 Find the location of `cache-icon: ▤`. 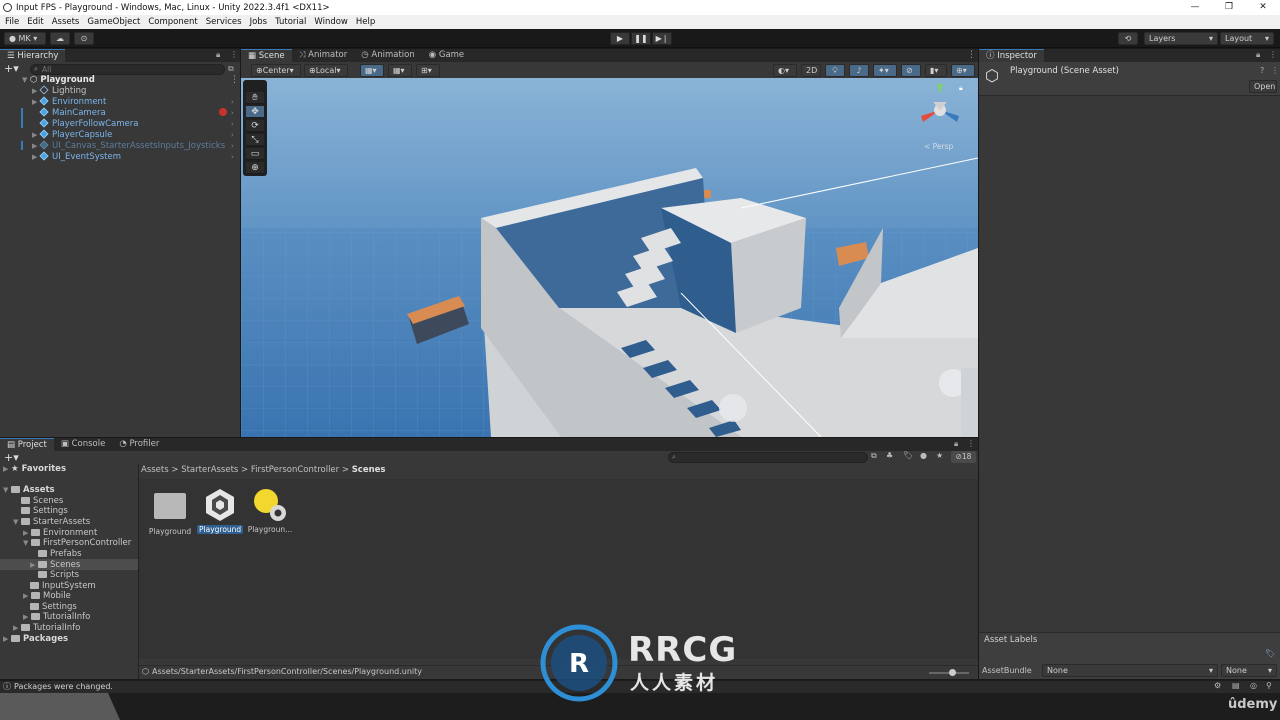

cache-icon: ▤ is located at coordinates (1236, 685).